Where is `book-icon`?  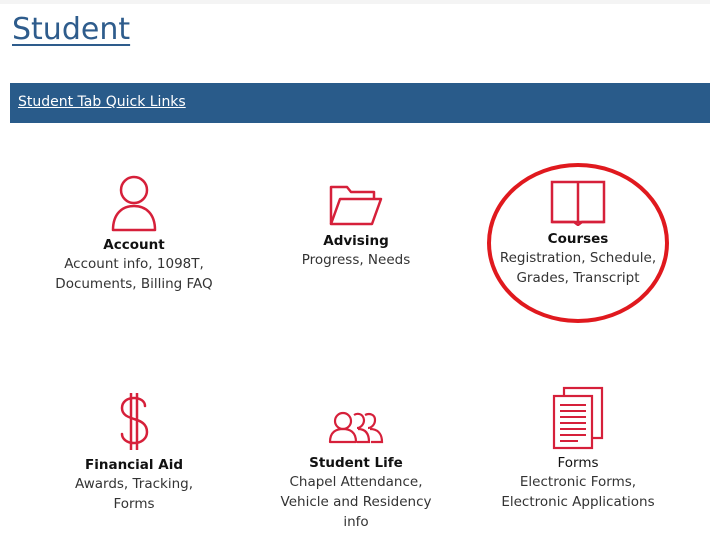
book-icon is located at coordinates (578, 203).